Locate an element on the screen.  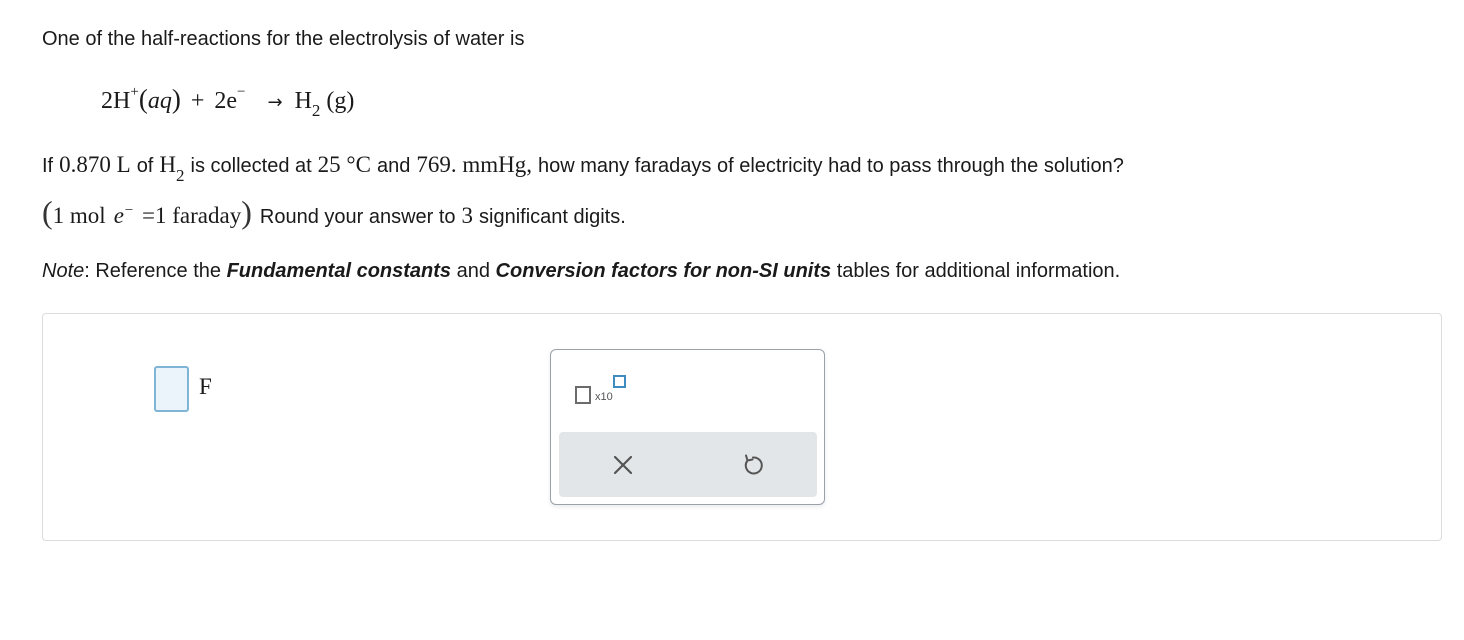
hint-close-paren: ) is located at coordinates (246, 212).